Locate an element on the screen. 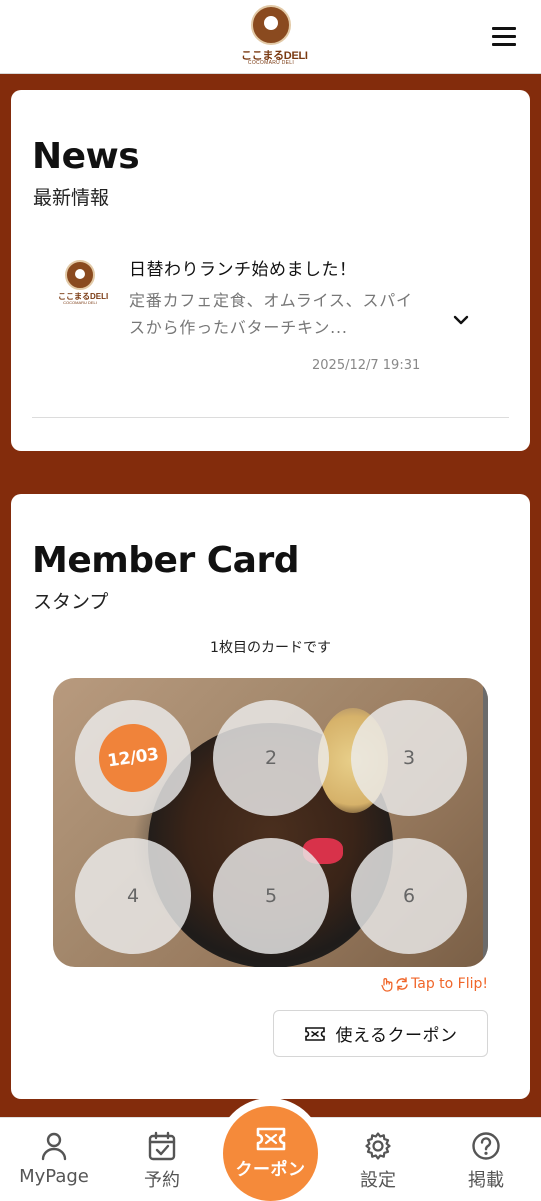 This screenshot has width=541, height=1201. member-card-title: Member Card is located at coordinates (165, 560).